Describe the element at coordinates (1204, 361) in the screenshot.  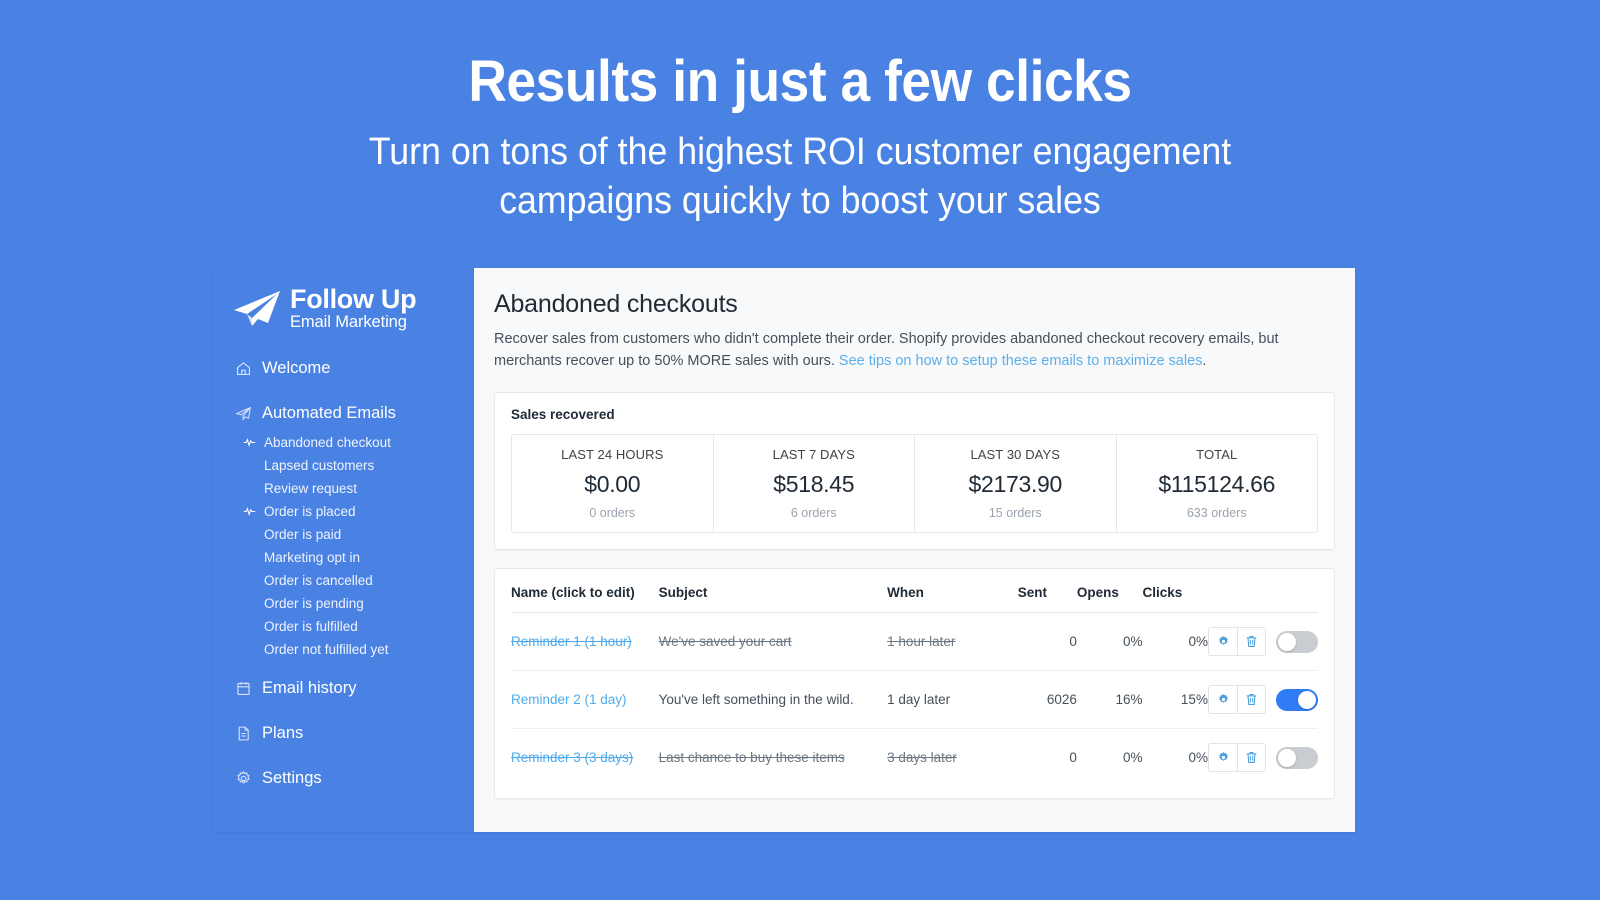
I see `page-description-period: .` at that location.